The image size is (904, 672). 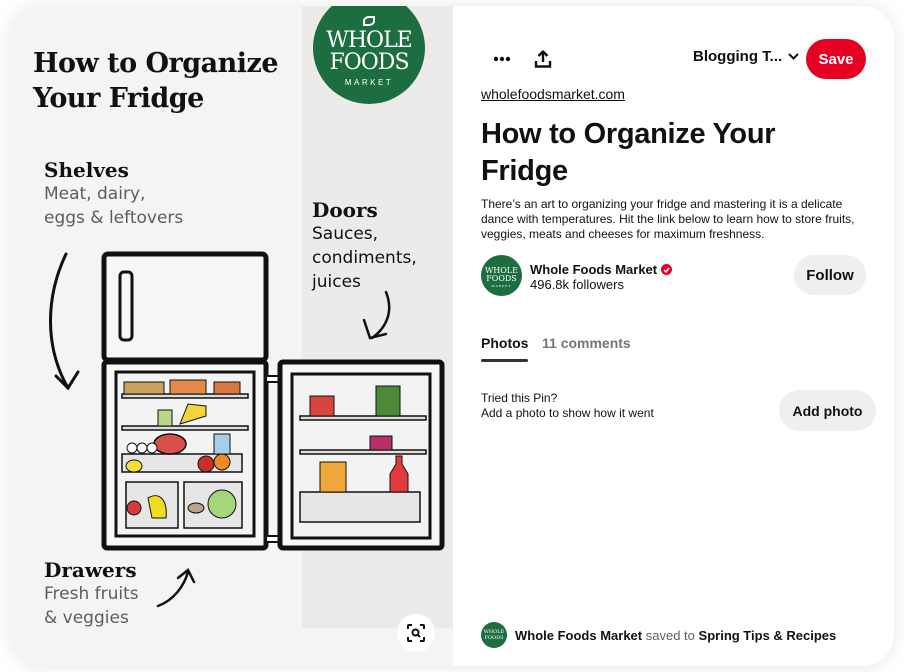 What do you see at coordinates (176, 588) in the screenshot?
I see `arrow-drawers-icon` at bounding box center [176, 588].